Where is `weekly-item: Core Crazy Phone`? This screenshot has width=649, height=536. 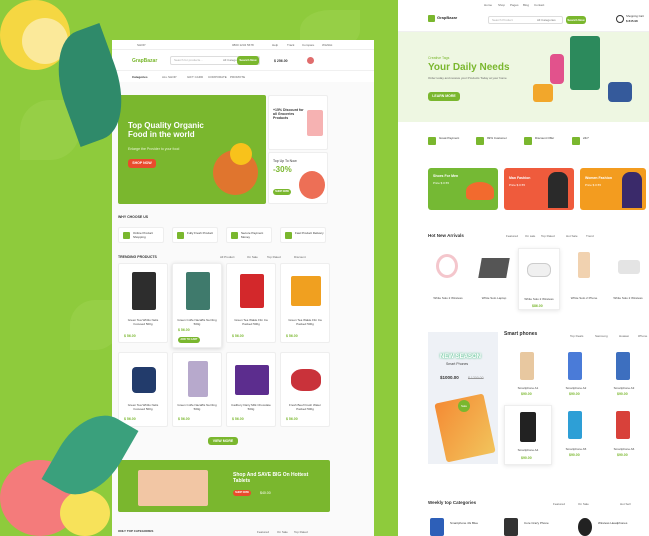 weekly-item: Core Crazy Phone is located at coordinates (537, 526).